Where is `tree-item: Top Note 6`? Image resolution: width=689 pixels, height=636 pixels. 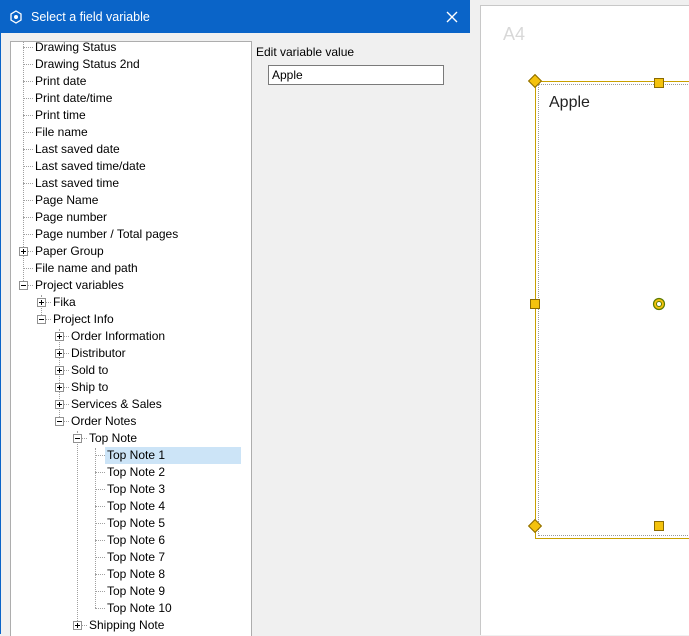
tree-item: Top Note 6 is located at coordinates (136, 540).